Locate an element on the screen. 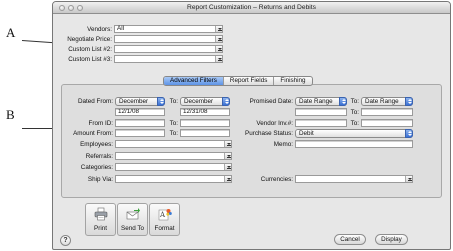 This screenshot has width=453, height=251. cancel-button: Cancel is located at coordinates (350, 239).